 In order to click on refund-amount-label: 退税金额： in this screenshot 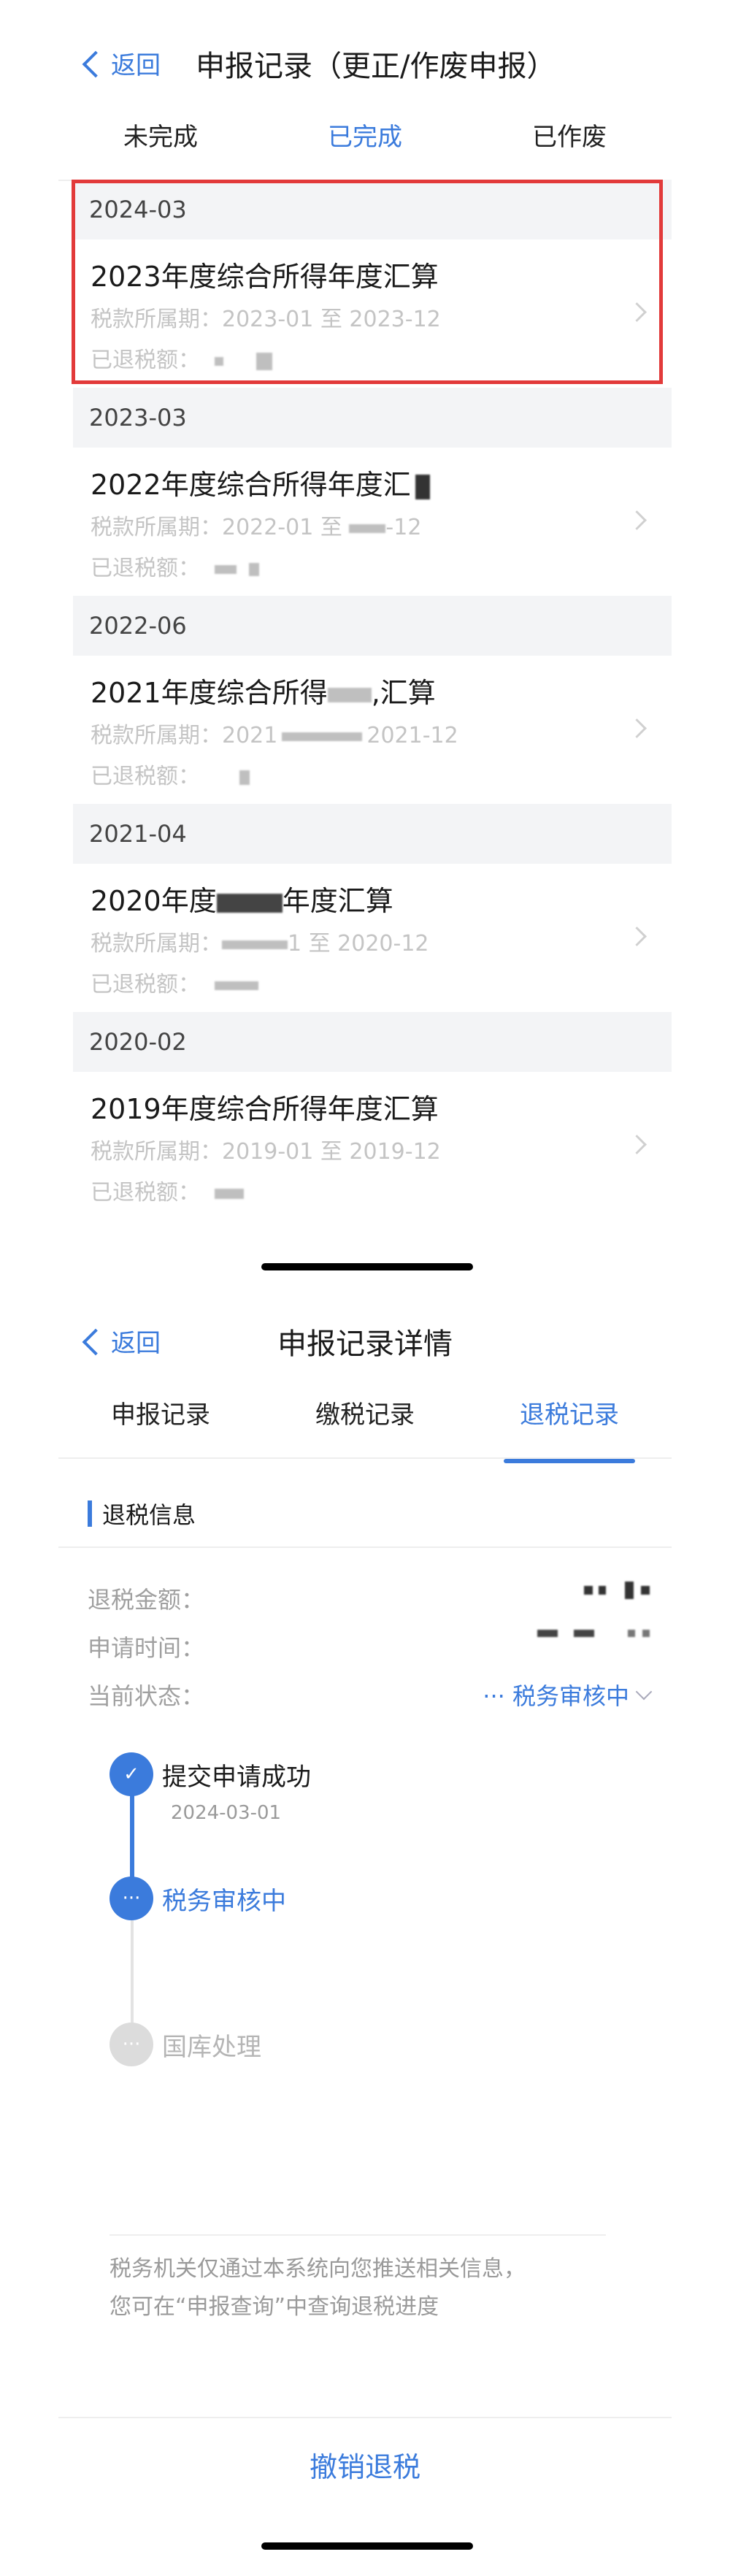, I will do `click(146, 1600)`.